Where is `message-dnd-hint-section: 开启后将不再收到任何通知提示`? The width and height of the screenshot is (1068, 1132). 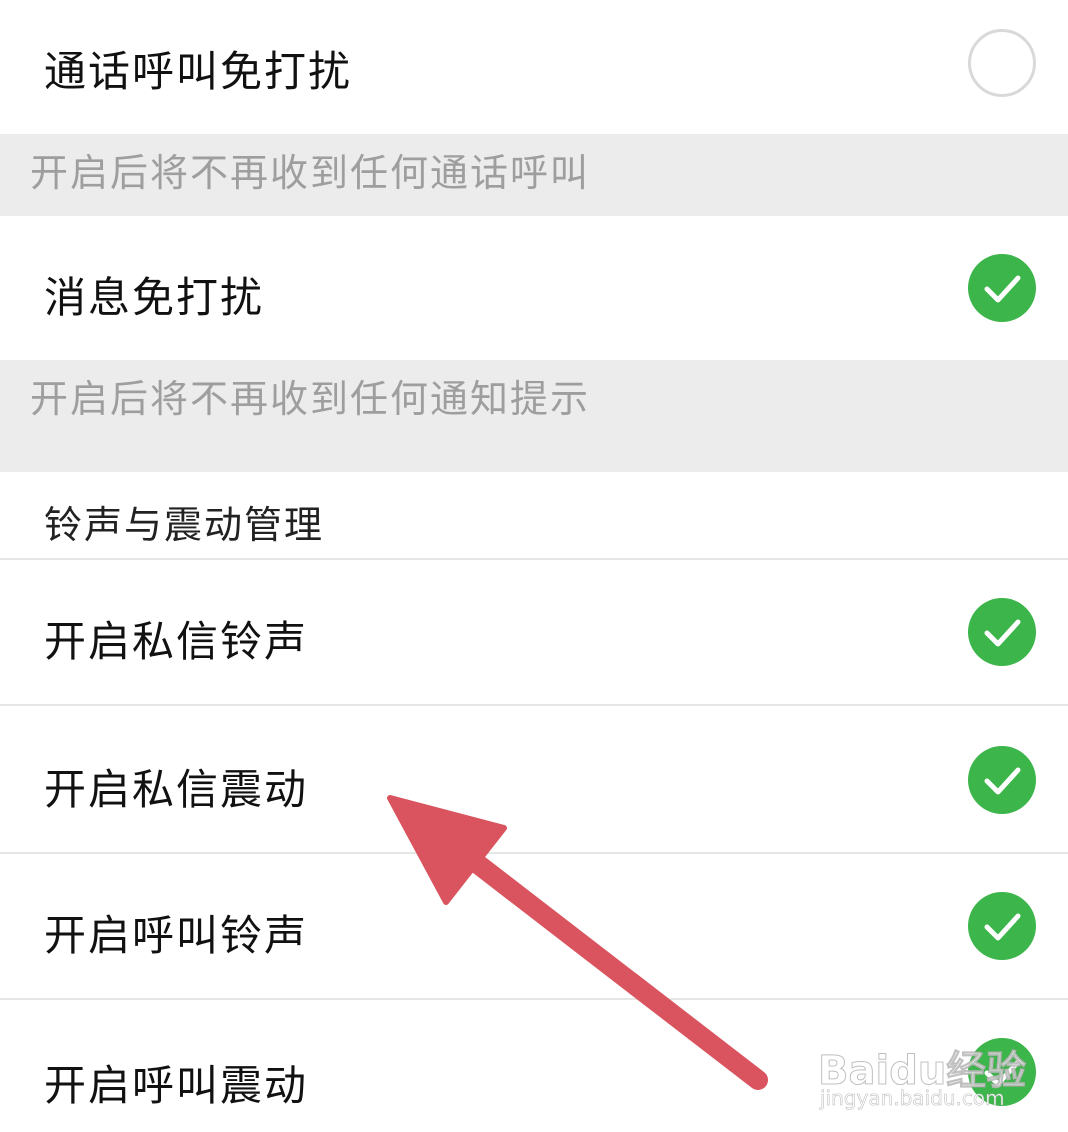
message-dnd-hint-section: 开启后将不再收到任何通知提示 is located at coordinates (534, 416).